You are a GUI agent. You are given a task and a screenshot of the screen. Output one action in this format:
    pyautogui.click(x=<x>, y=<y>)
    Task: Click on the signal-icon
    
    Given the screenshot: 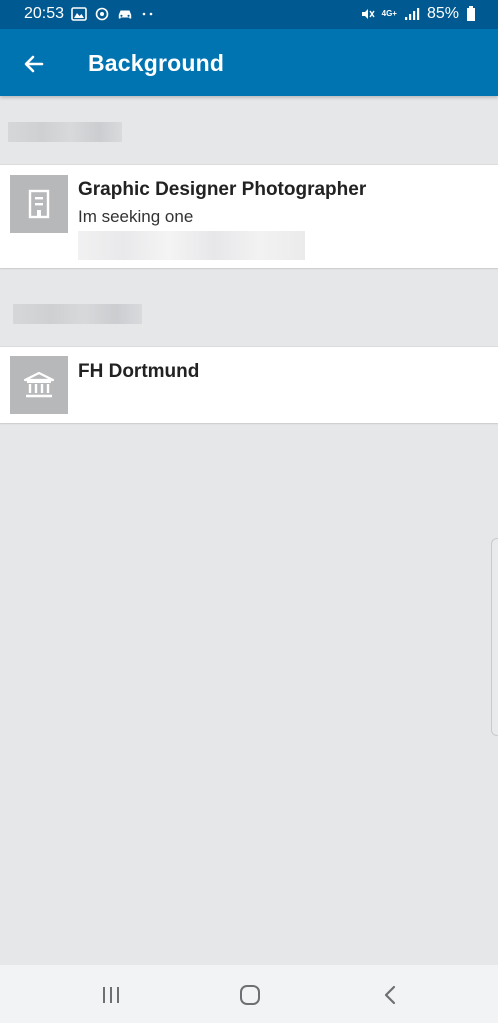 What is the action you would take?
    pyautogui.click(x=412, y=14)
    